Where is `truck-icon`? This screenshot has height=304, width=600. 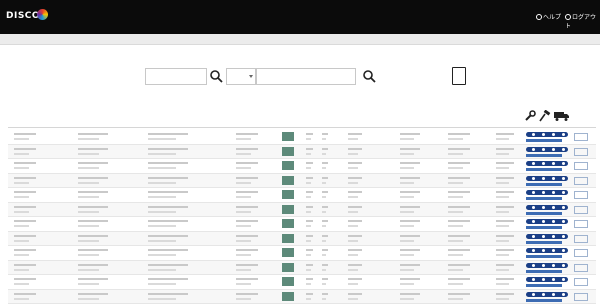 truck-icon is located at coordinates (562, 116).